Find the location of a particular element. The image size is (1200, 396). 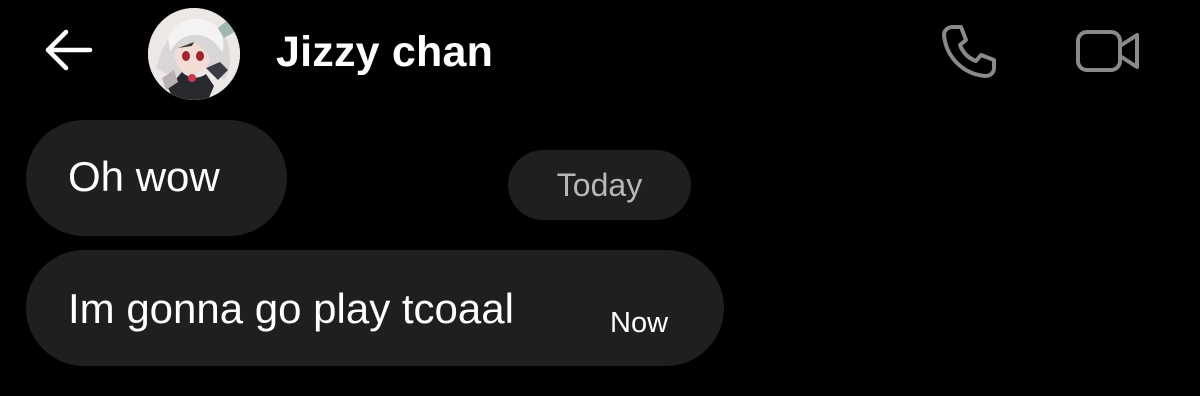

back-button is located at coordinates (68, 50).